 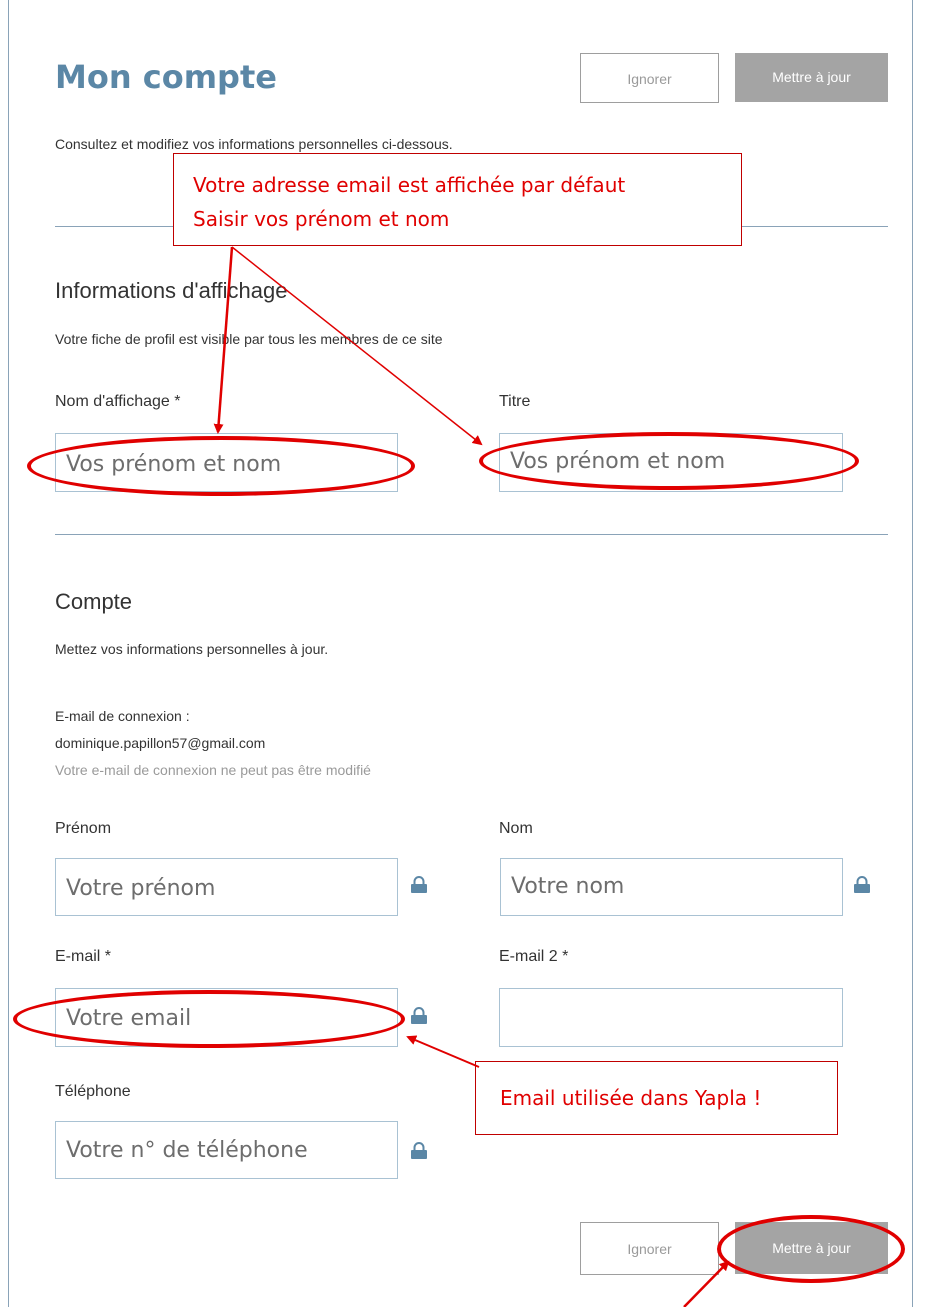 What do you see at coordinates (122, 716) in the screenshot?
I see `login-email-label: E-mail de connexion :` at bounding box center [122, 716].